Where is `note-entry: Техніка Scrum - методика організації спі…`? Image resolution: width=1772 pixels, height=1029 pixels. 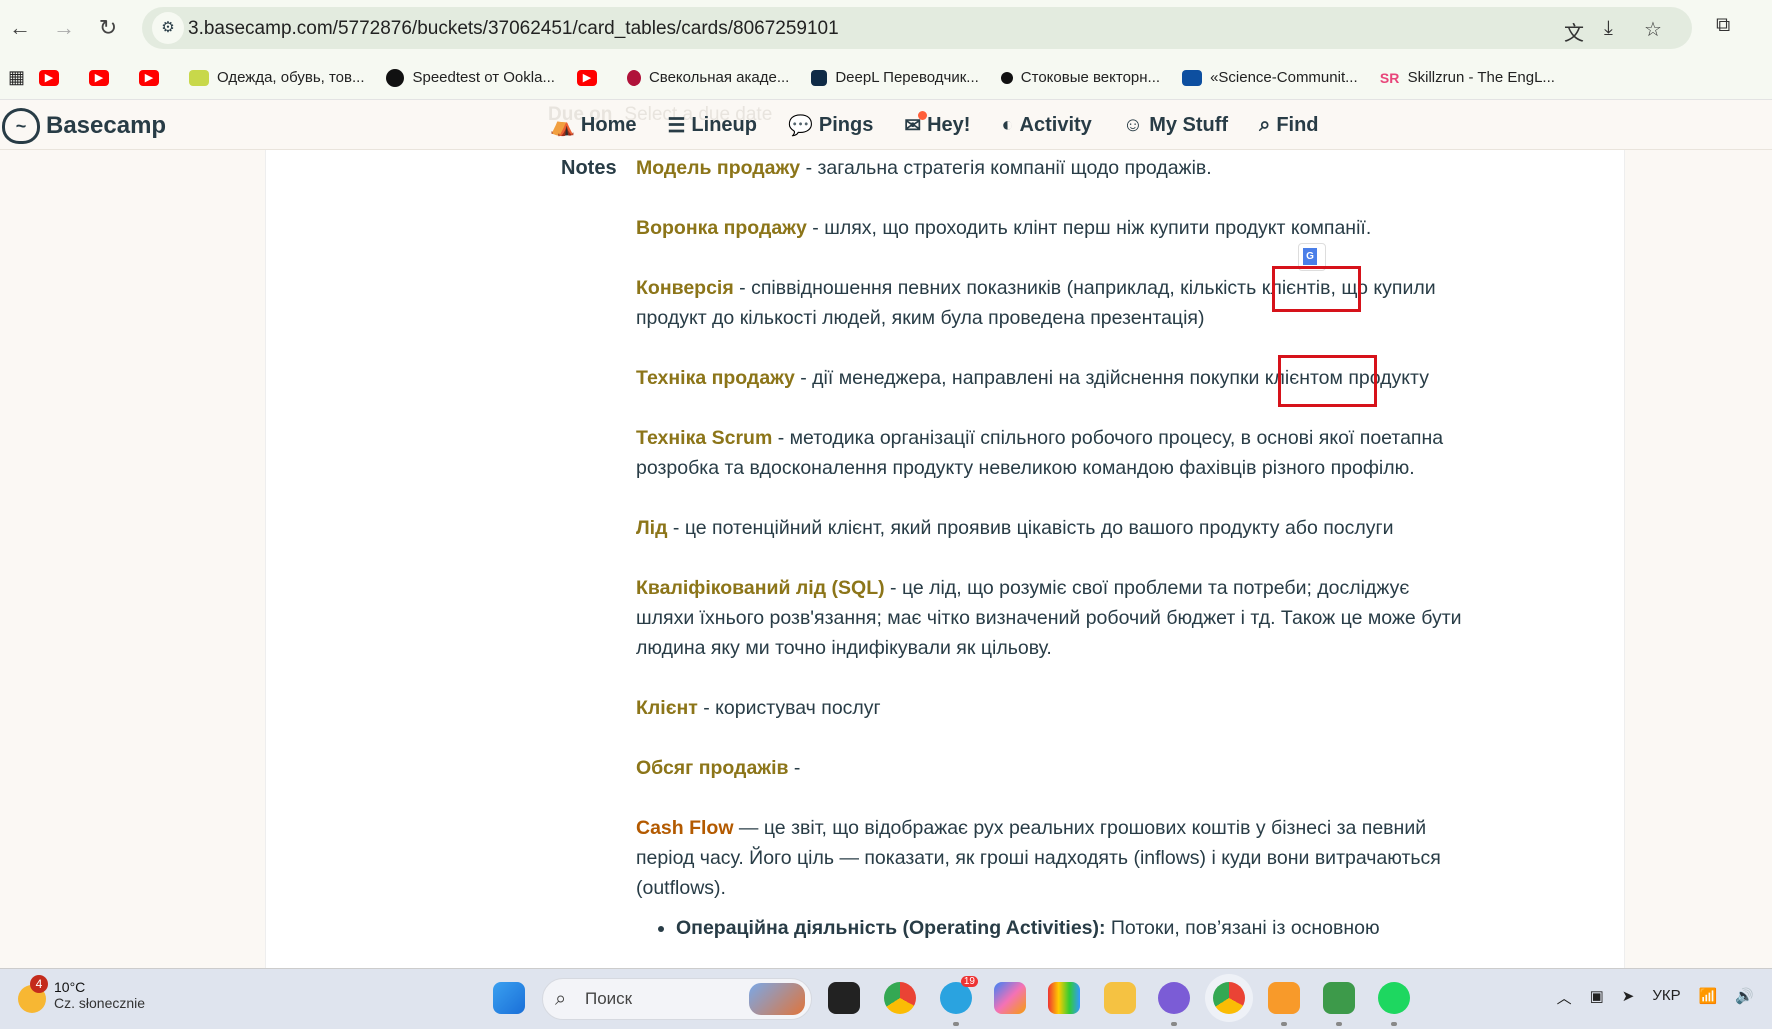
note-entry: Техніка Scrum - методика організації спі… is located at coordinates (1040, 453).